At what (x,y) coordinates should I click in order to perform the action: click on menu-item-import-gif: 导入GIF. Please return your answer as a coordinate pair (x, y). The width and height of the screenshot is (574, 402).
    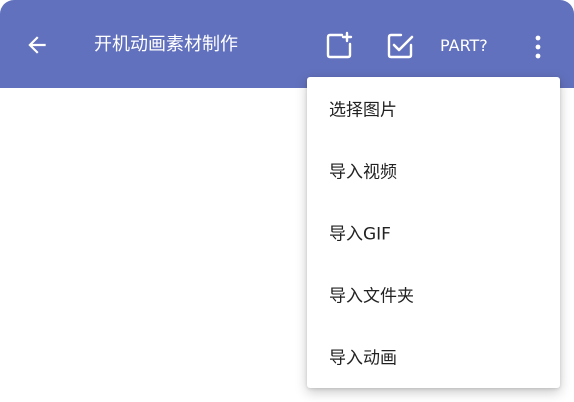
    Looking at the image, I should click on (433, 232).